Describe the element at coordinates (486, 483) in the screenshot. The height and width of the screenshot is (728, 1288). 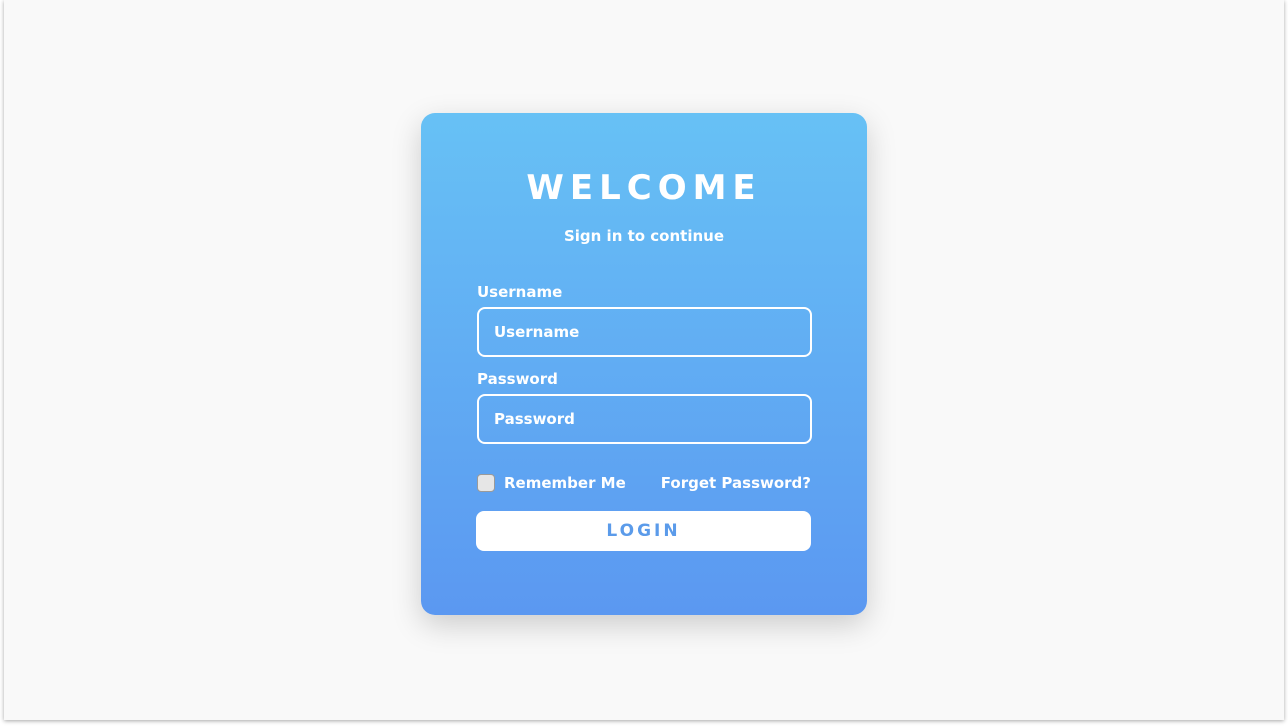
I see `remember-me-checkbox` at that location.